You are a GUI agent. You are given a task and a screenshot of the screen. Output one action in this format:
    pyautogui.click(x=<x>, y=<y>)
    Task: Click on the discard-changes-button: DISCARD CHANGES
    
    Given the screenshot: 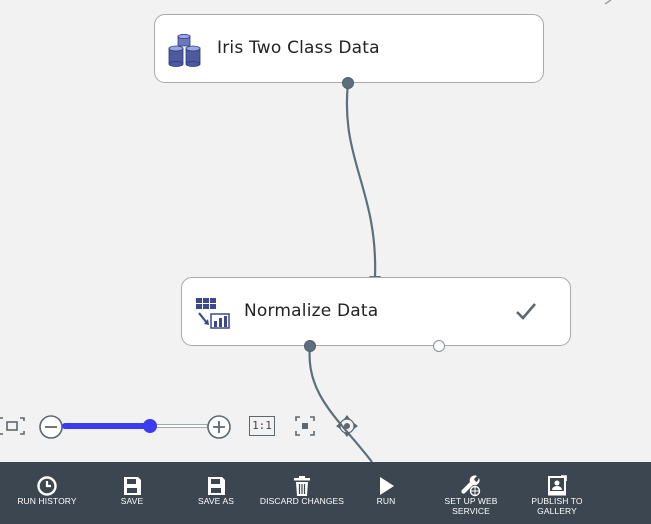 What is the action you would take?
    pyautogui.click(x=302, y=493)
    